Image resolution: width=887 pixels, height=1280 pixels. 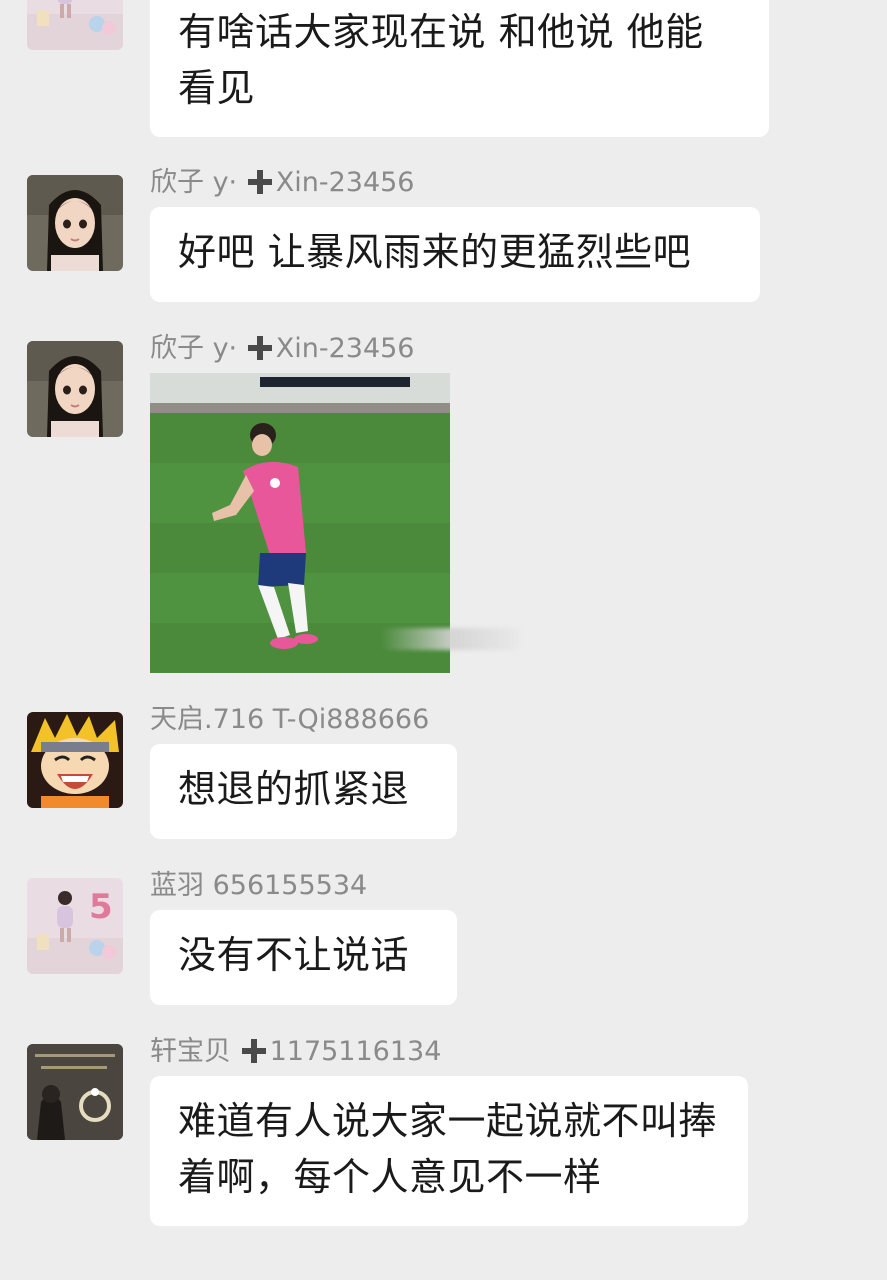 What do you see at coordinates (294, 955) in the screenshot?
I see `message-text: 没有不让说话` at bounding box center [294, 955].